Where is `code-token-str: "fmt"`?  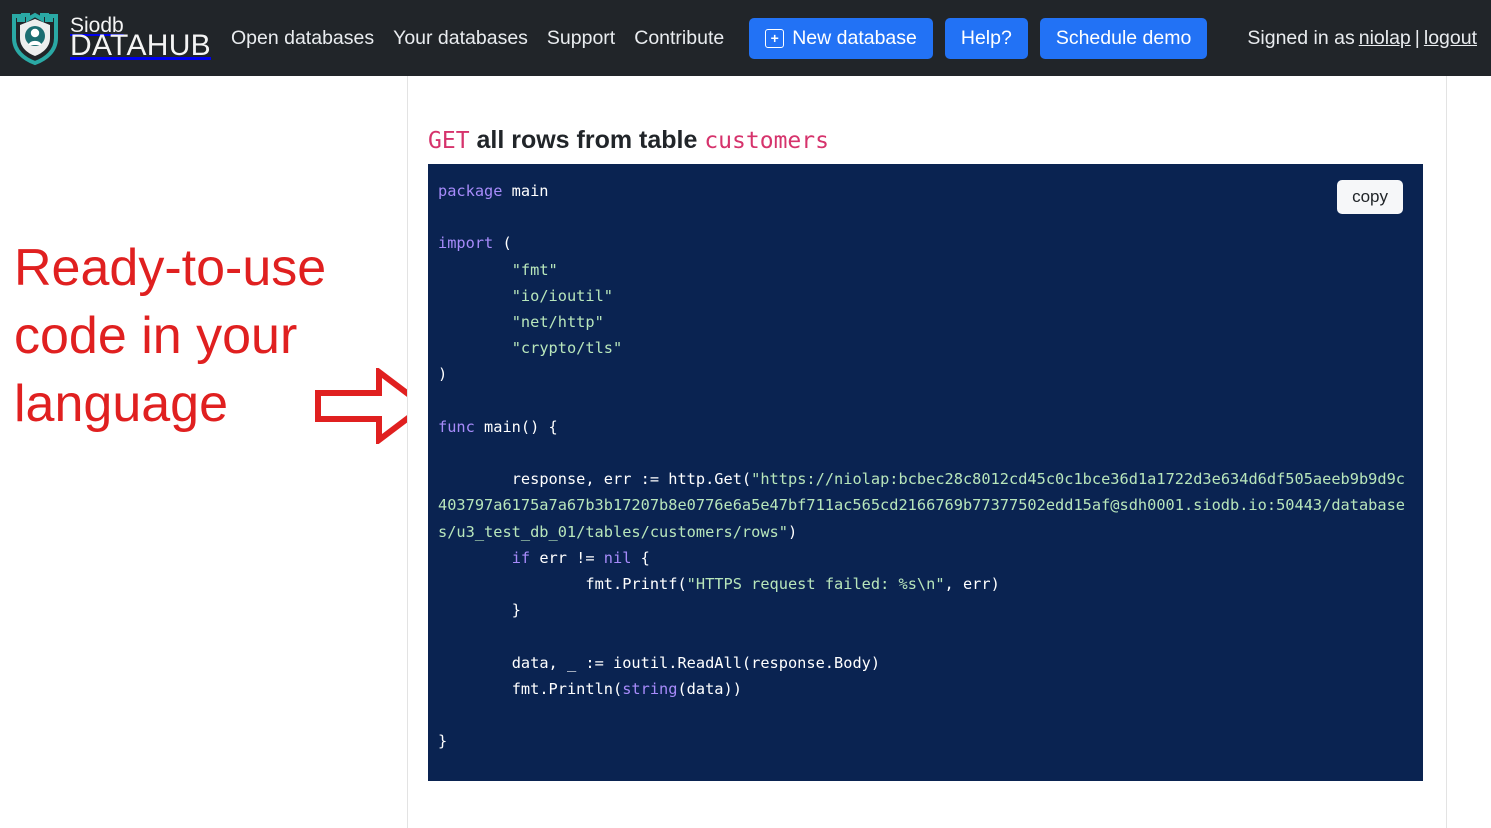
code-token-str: "fmt" is located at coordinates (534, 269).